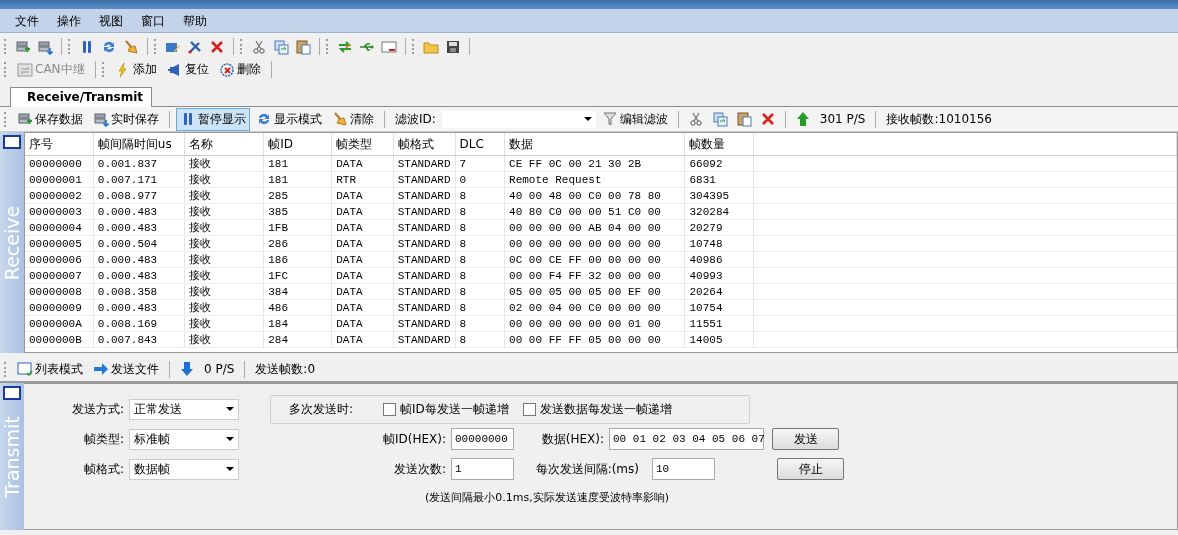 This screenshot has width=1178, height=535. I want to click on table-cell: 1FC, so click(297, 275).